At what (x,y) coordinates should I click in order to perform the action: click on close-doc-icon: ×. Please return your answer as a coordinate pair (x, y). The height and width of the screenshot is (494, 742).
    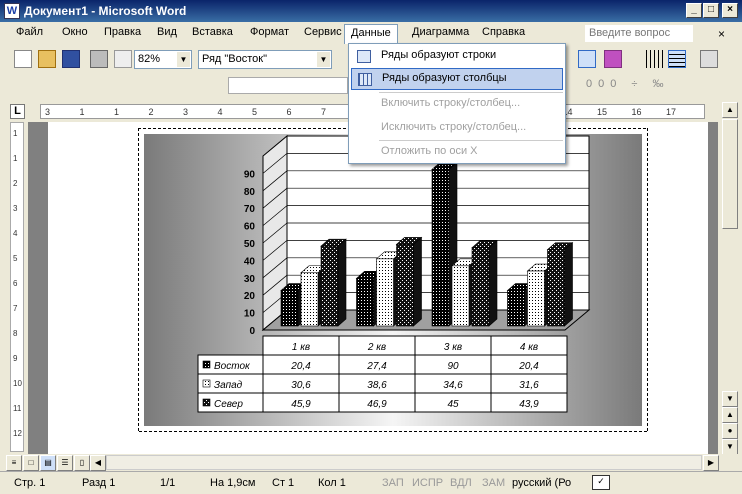
    Looking at the image, I should click on (721, 34).